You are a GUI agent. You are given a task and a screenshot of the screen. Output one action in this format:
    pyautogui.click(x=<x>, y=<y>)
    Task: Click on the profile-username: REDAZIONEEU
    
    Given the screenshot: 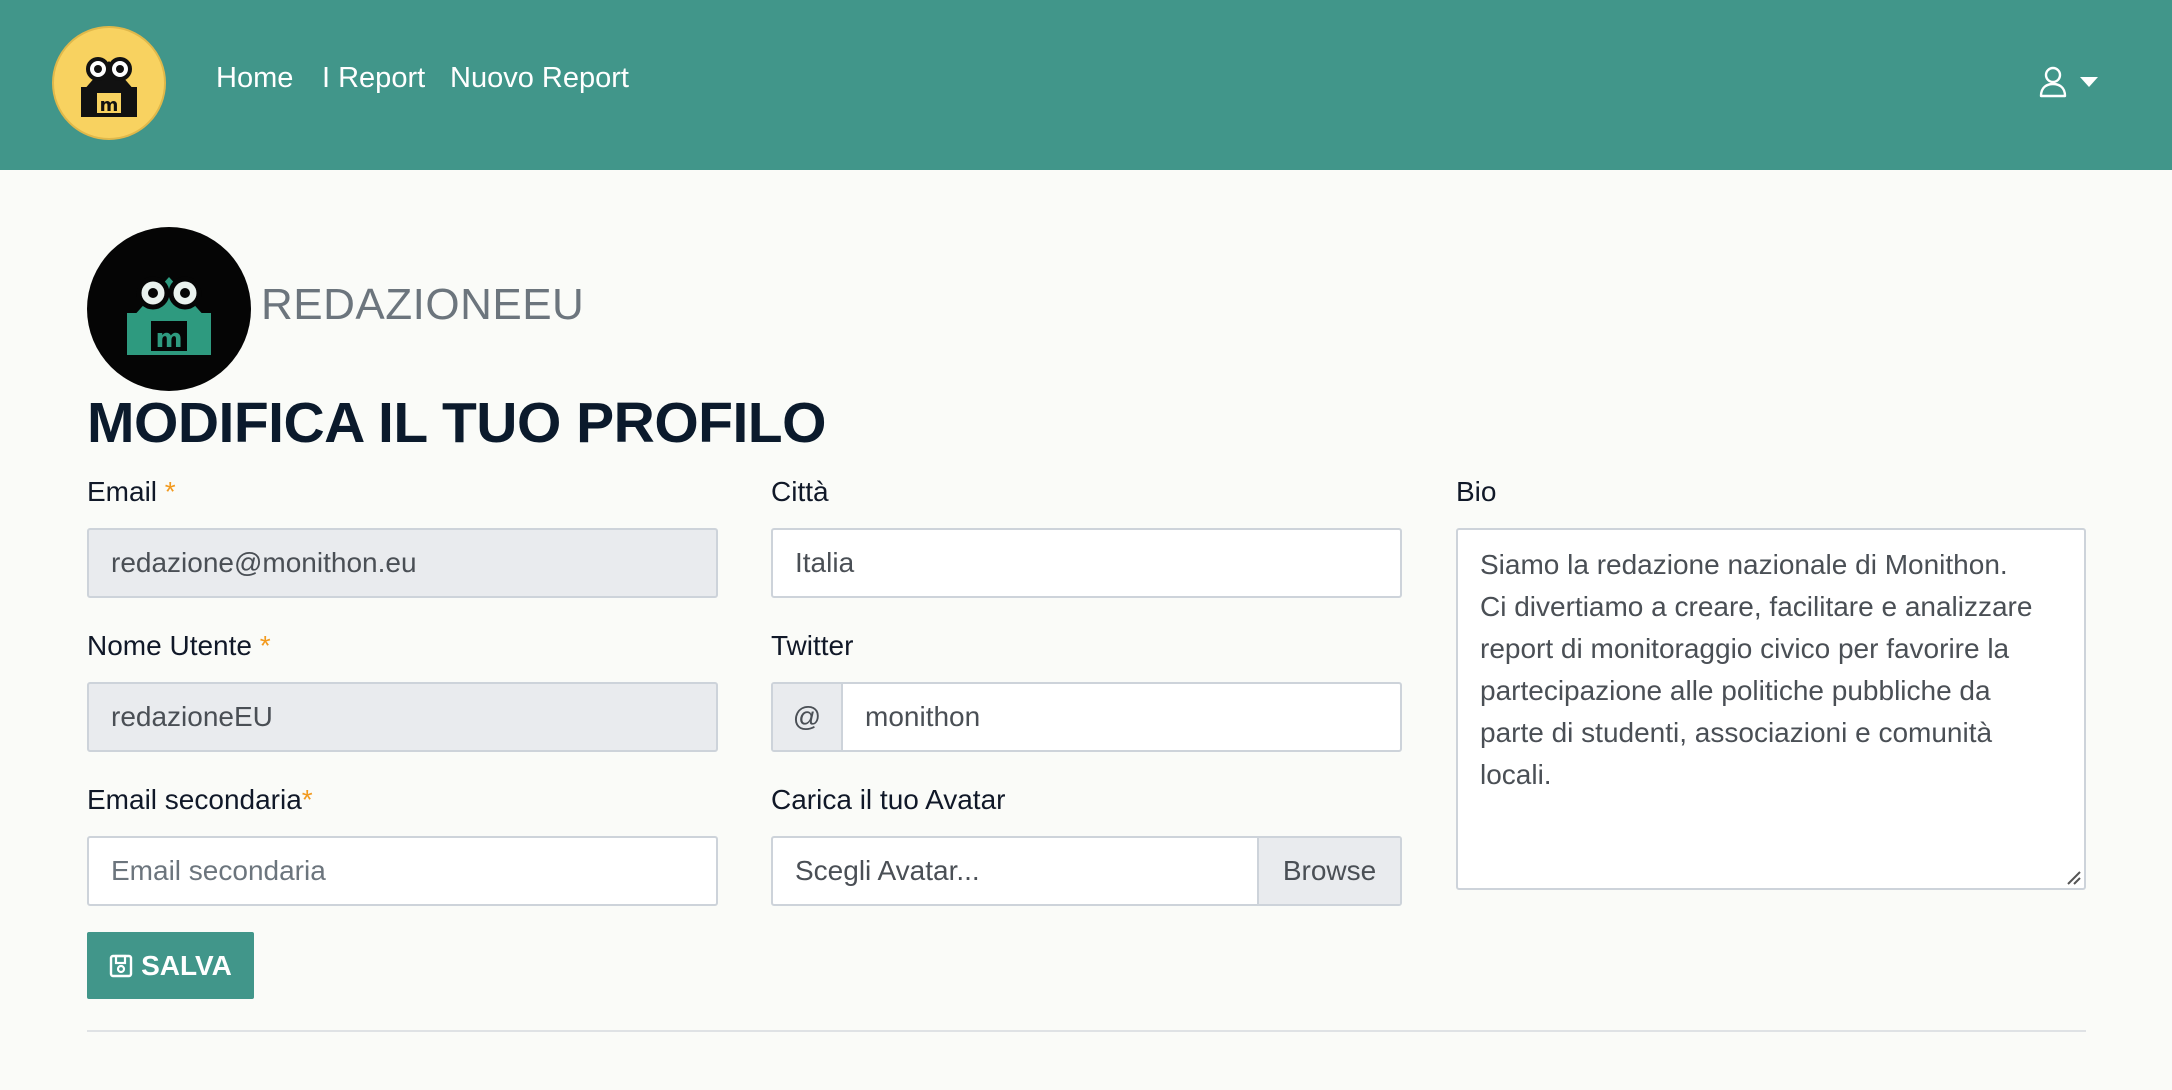 What is the action you would take?
    pyautogui.click(x=423, y=304)
    